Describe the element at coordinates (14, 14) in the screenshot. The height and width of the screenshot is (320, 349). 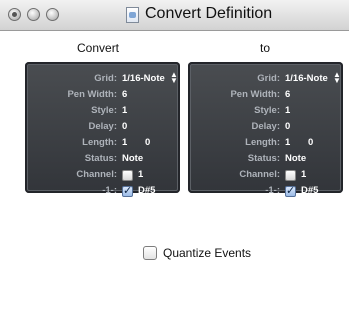
I see `close-button` at that location.